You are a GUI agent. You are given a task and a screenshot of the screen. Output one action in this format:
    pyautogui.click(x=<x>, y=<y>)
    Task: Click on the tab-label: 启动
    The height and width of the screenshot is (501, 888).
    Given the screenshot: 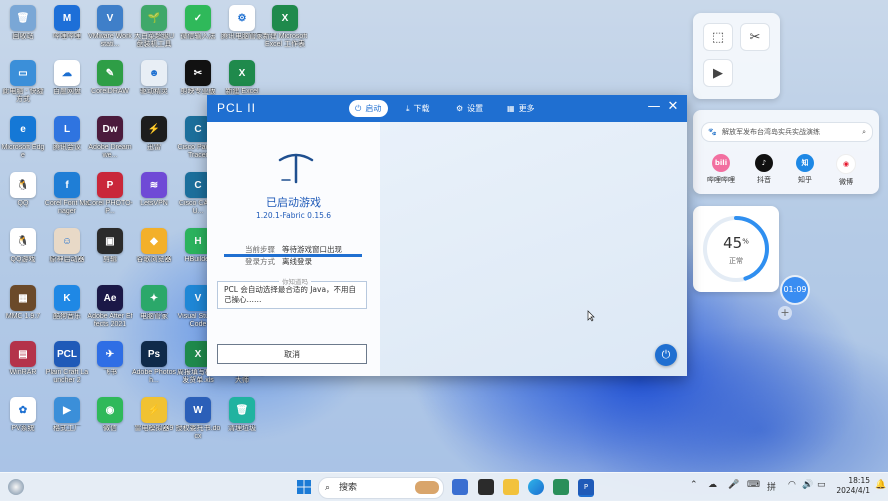 What is the action you would take?
    pyautogui.click(x=373, y=108)
    